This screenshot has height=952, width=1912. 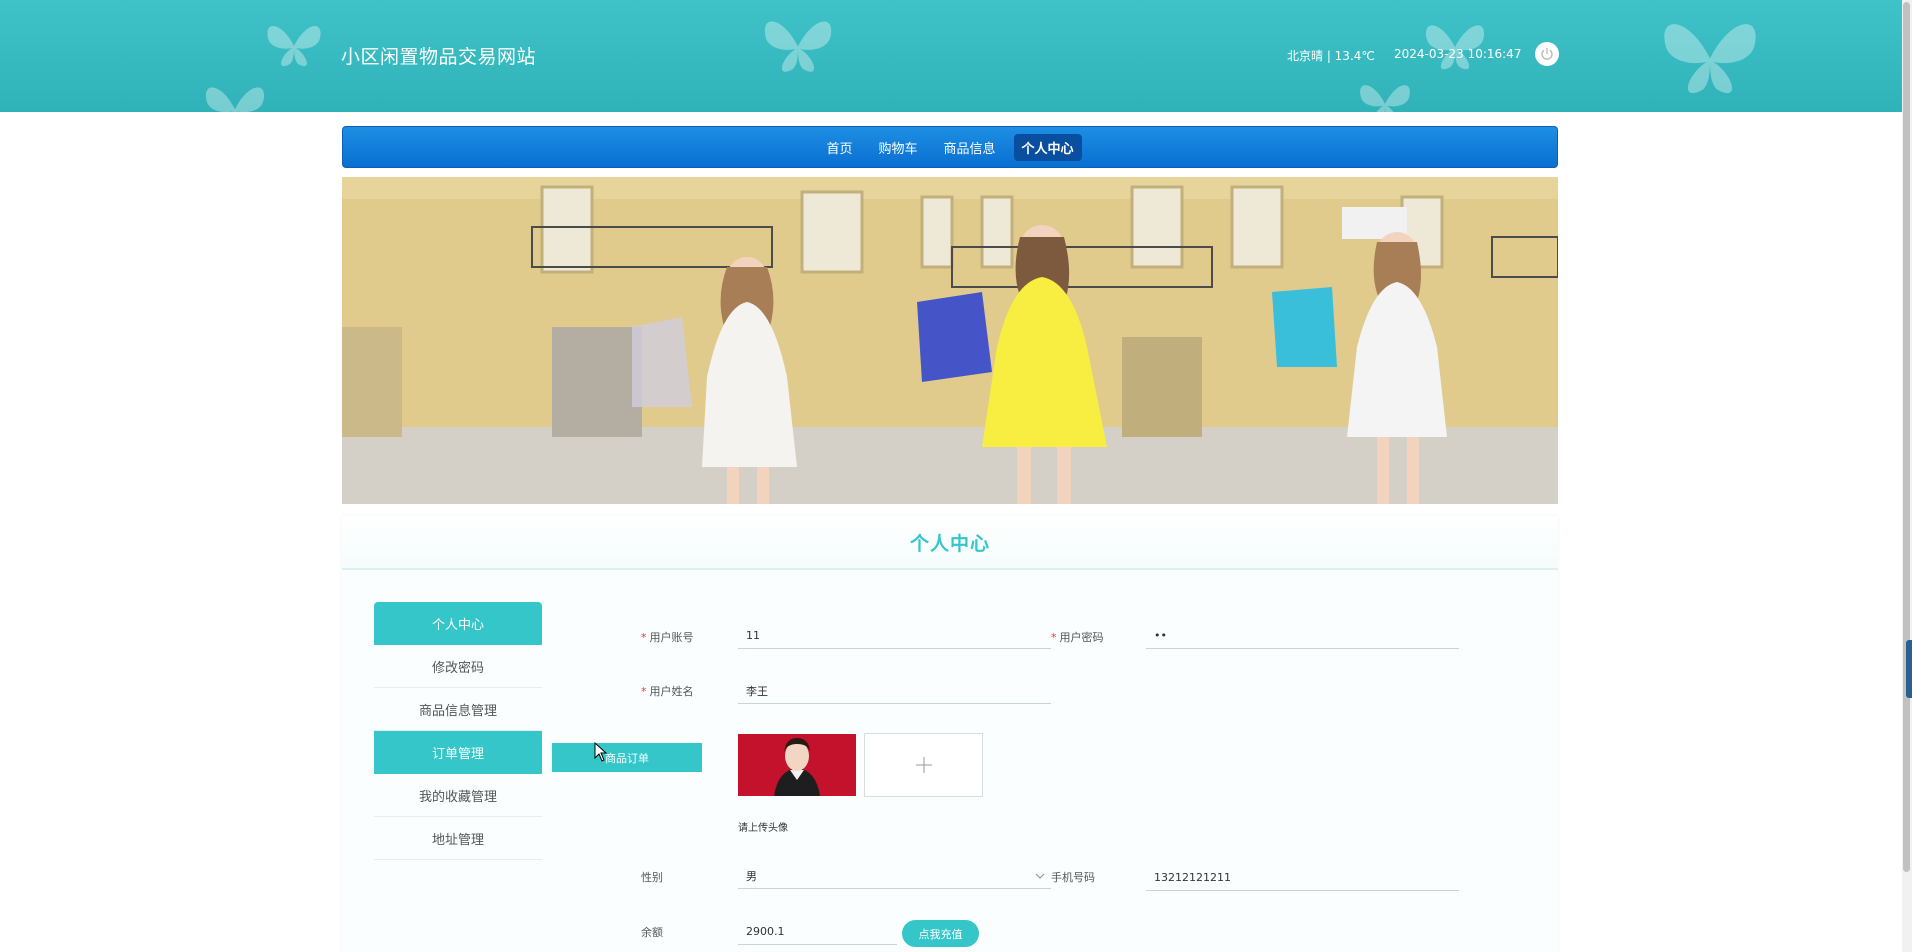 What do you see at coordinates (458, 752) in the screenshot?
I see `side-item-order-management: 订单管理` at bounding box center [458, 752].